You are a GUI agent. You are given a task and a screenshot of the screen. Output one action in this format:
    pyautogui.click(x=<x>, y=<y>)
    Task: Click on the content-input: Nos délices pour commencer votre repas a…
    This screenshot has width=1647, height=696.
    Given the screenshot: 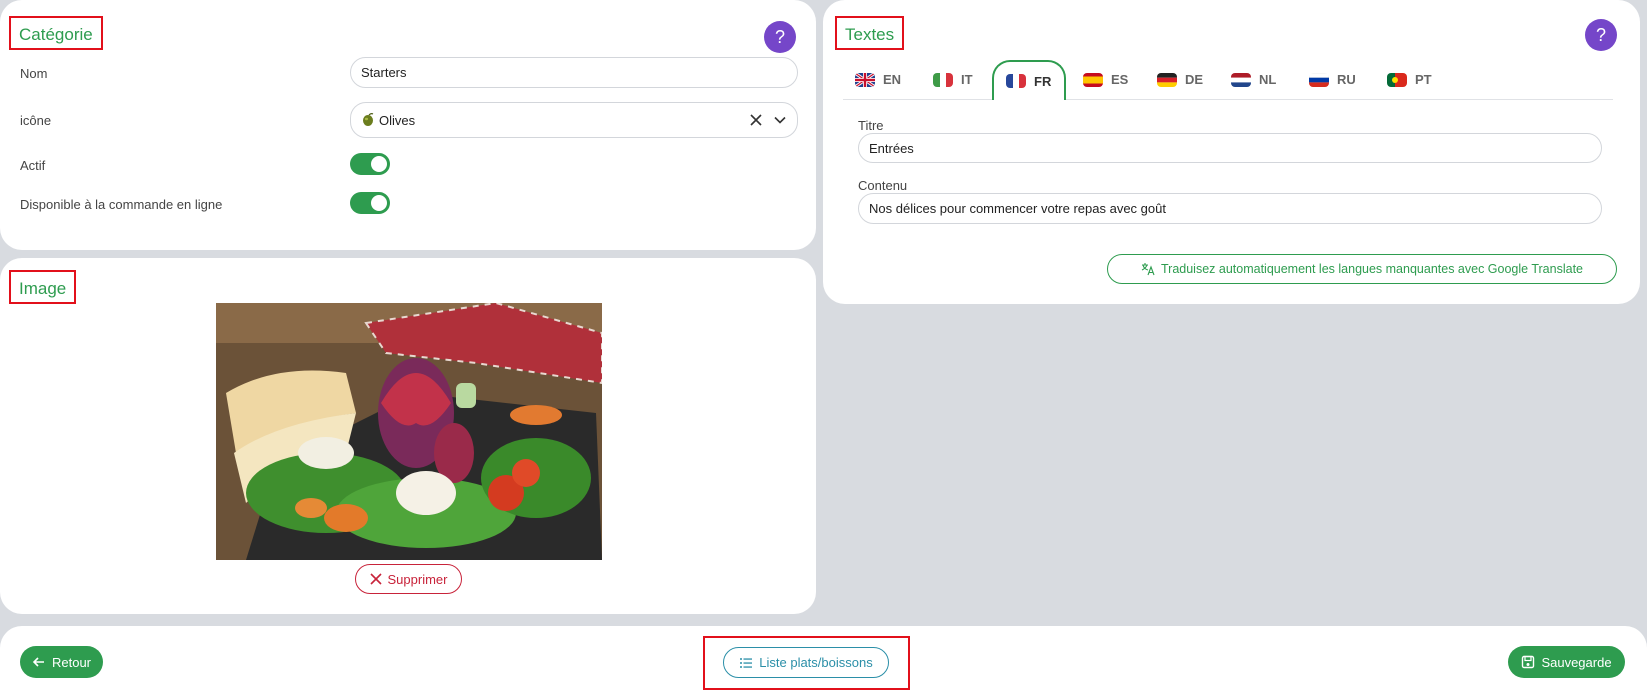 What is the action you would take?
    pyautogui.click(x=1230, y=208)
    